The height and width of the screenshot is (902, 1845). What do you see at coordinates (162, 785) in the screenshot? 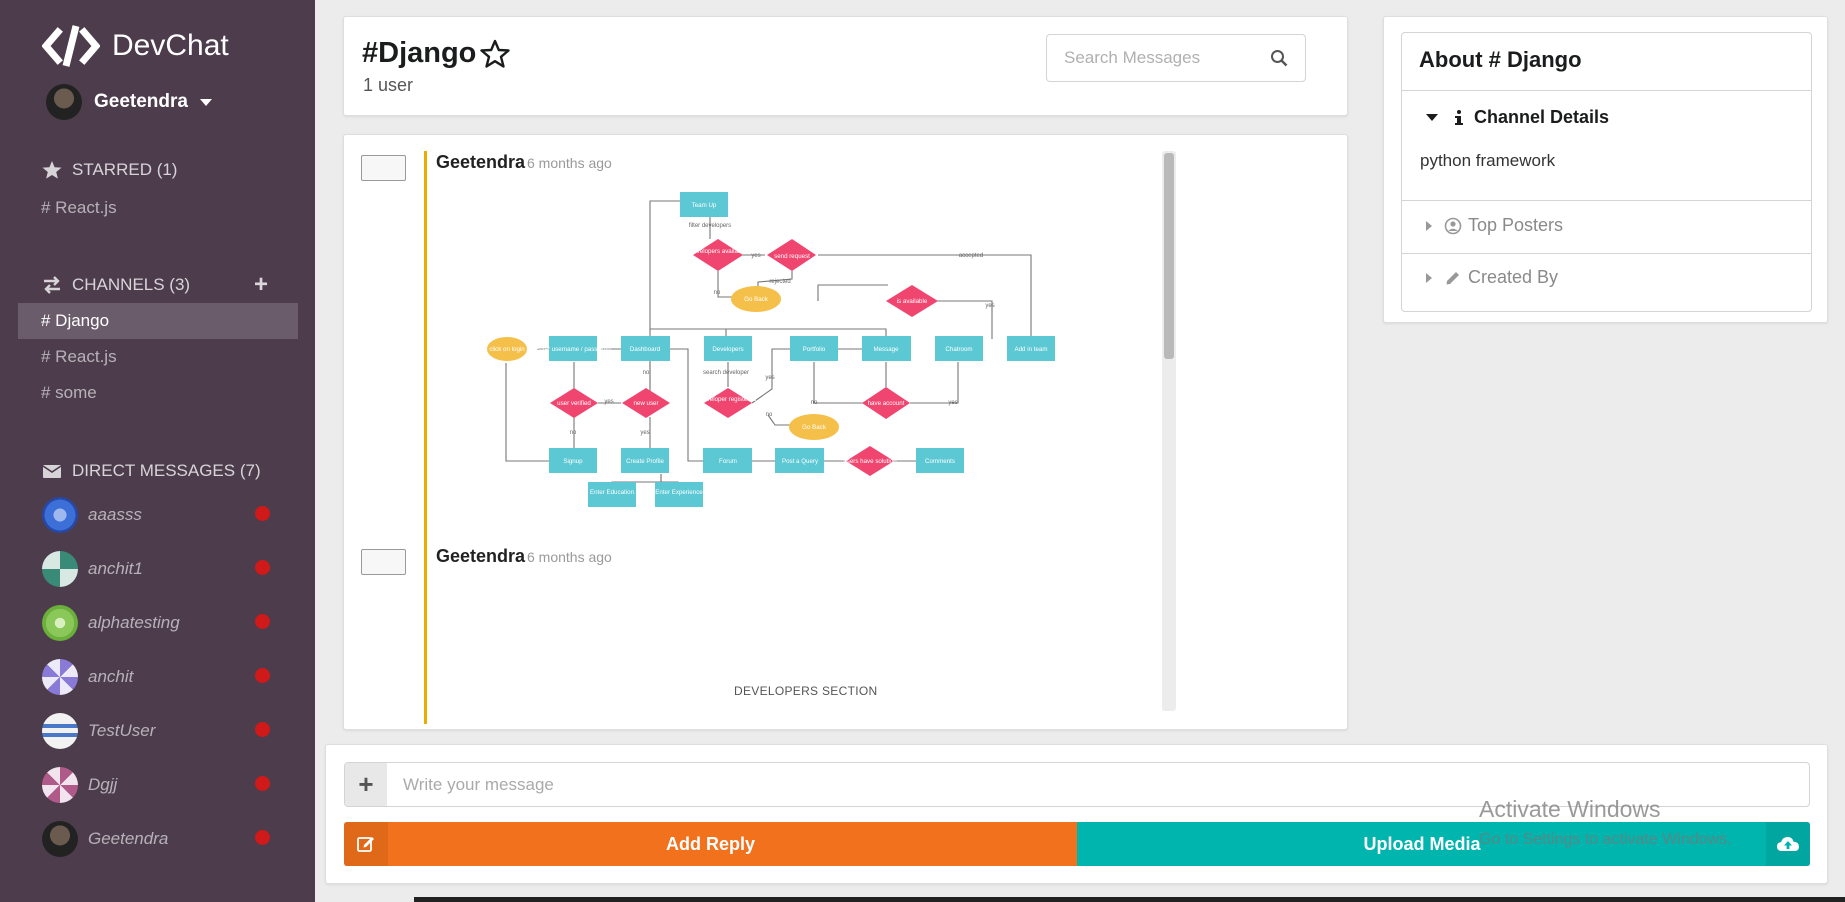
I see `dm-item-dgjj: Dgjj` at bounding box center [162, 785].